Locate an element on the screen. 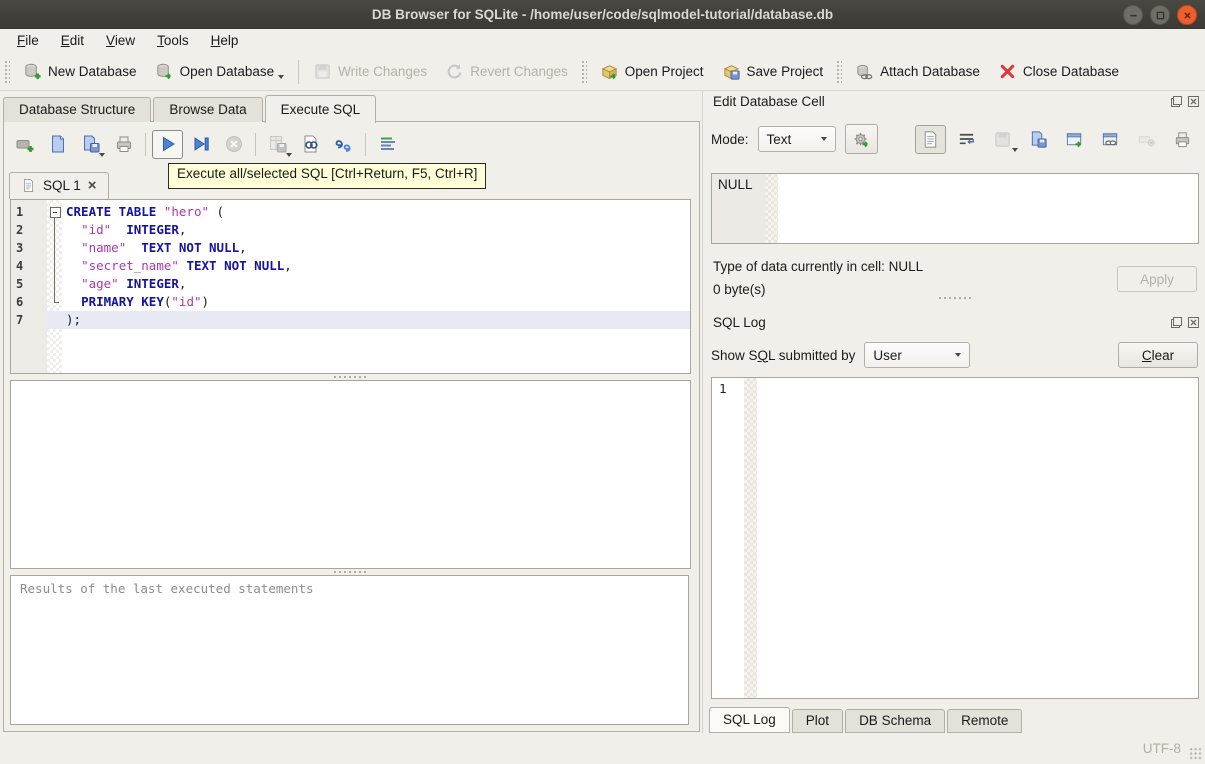 This screenshot has width=1205, height=764. tab-execute-sql: Execute SQL is located at coordinates (320, 109).